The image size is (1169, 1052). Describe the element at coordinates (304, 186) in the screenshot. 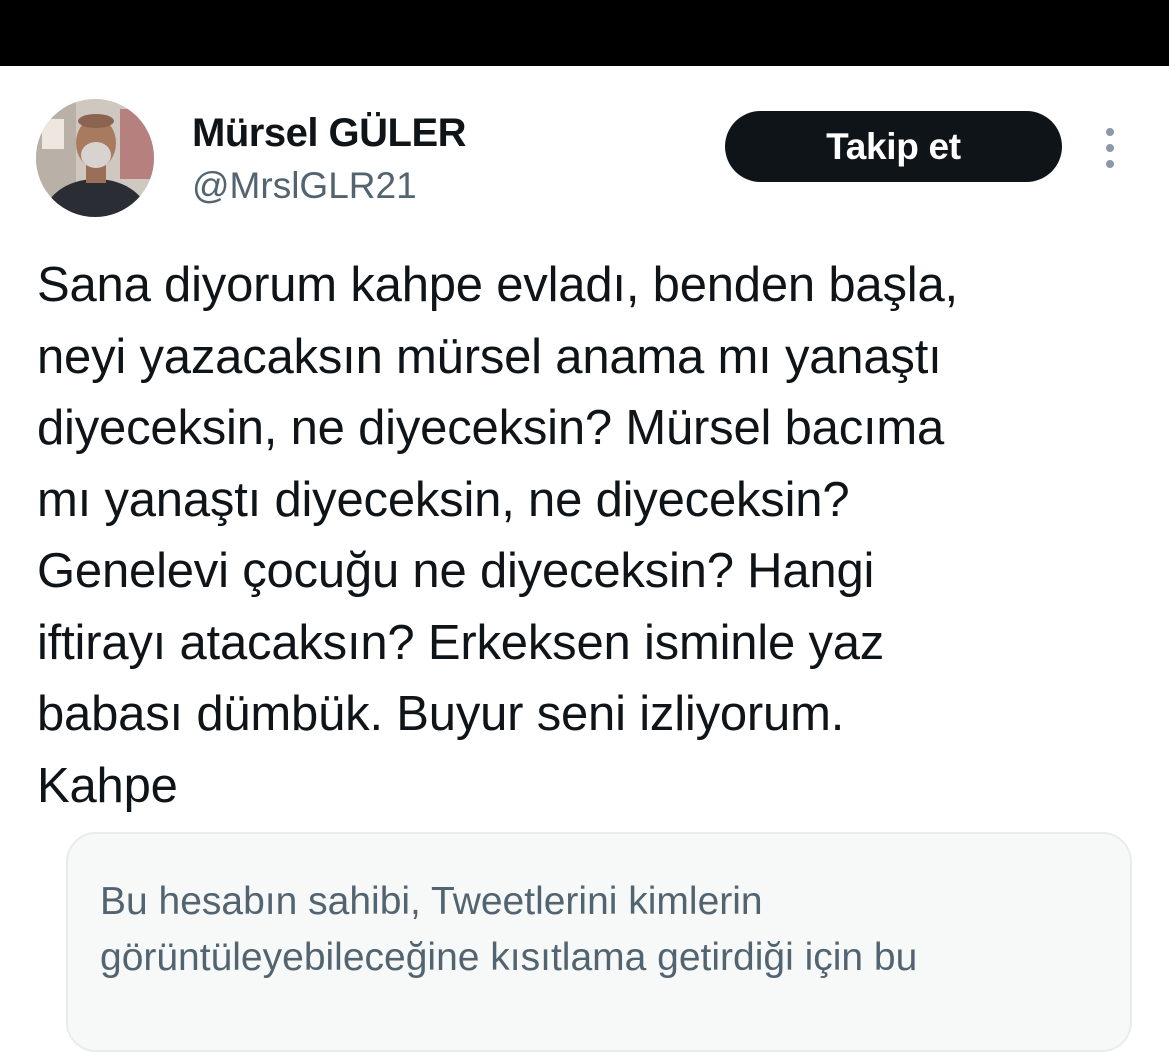

I see `author-handle: @MrslGLR21` at that location.